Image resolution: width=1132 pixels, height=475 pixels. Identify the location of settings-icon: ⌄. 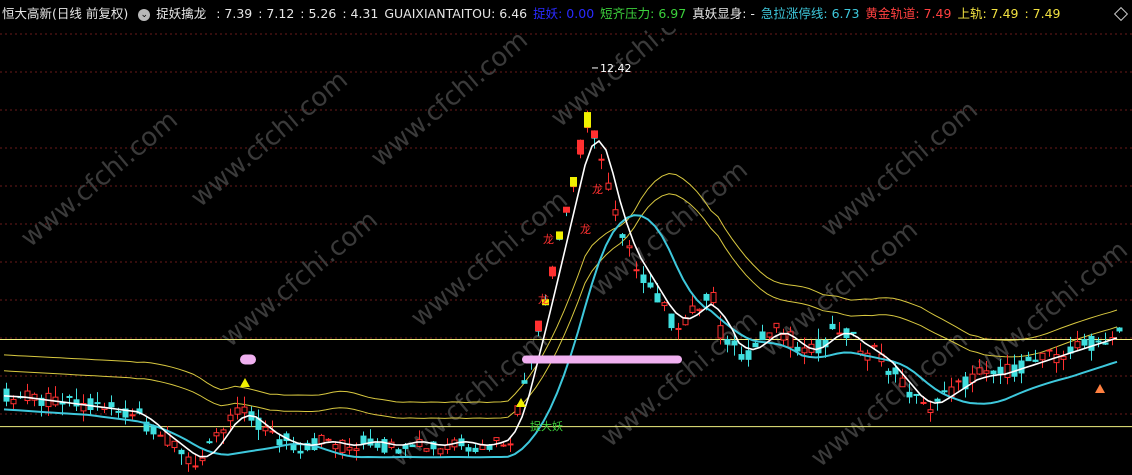
(144, 14).